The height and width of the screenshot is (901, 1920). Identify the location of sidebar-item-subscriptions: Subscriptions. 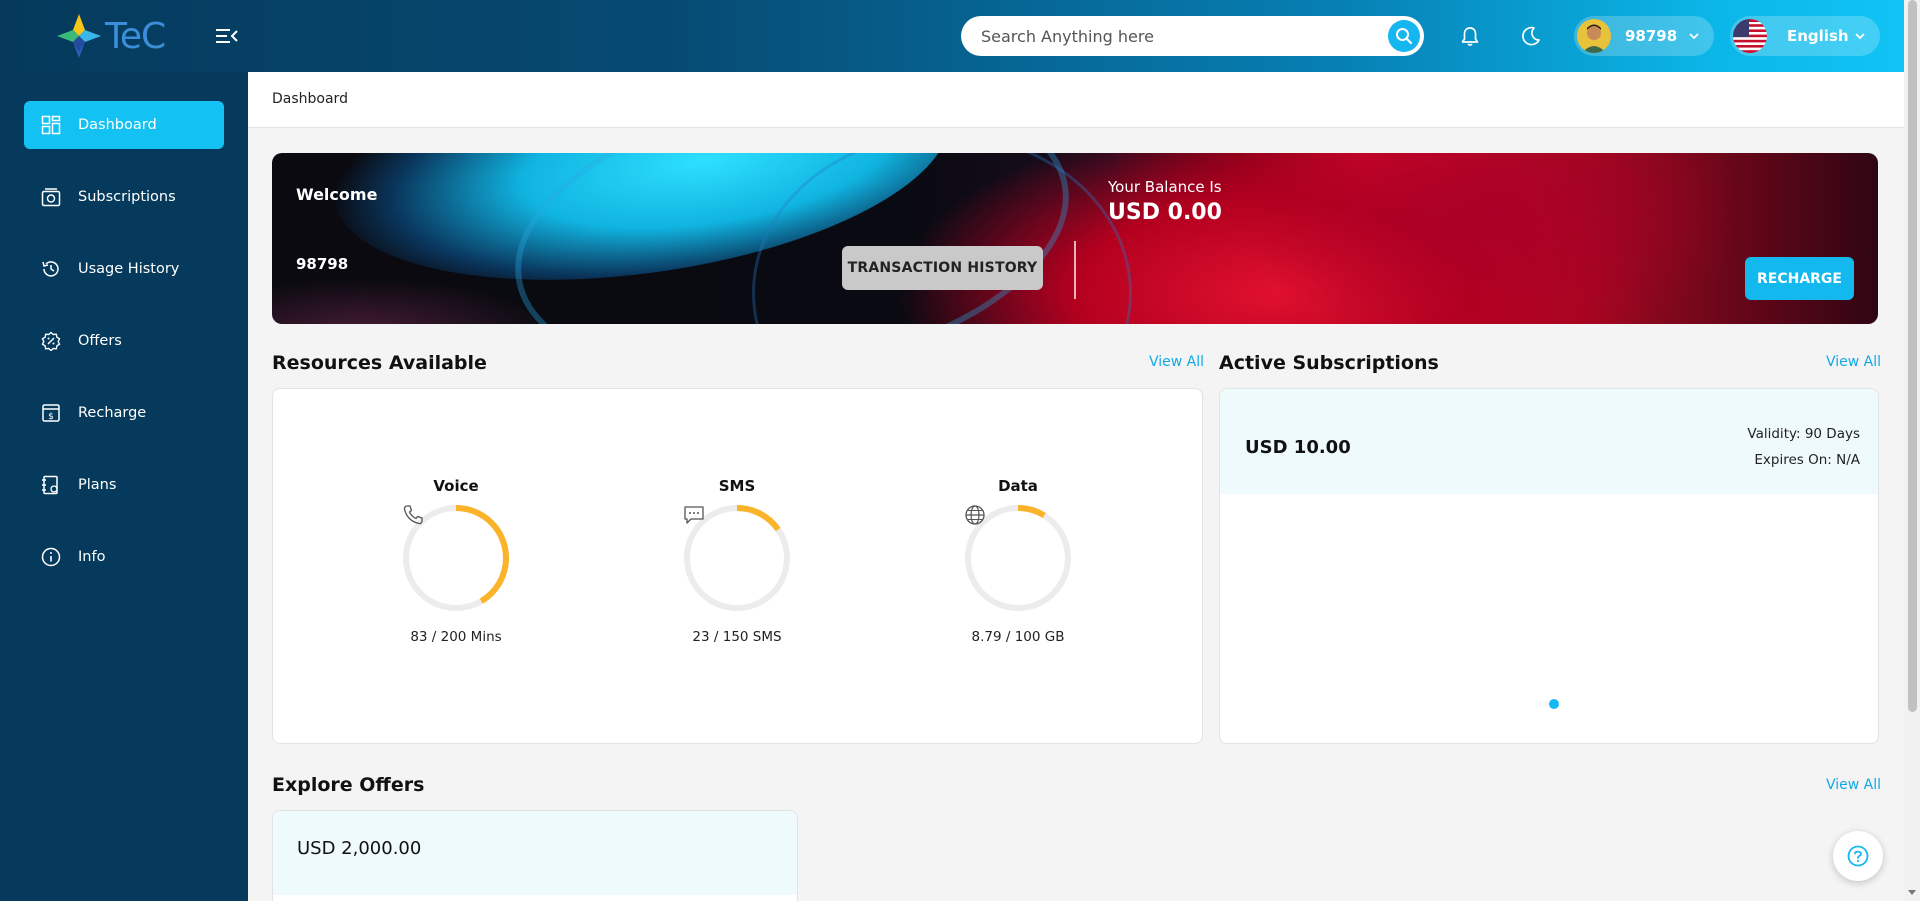
(124, 197).